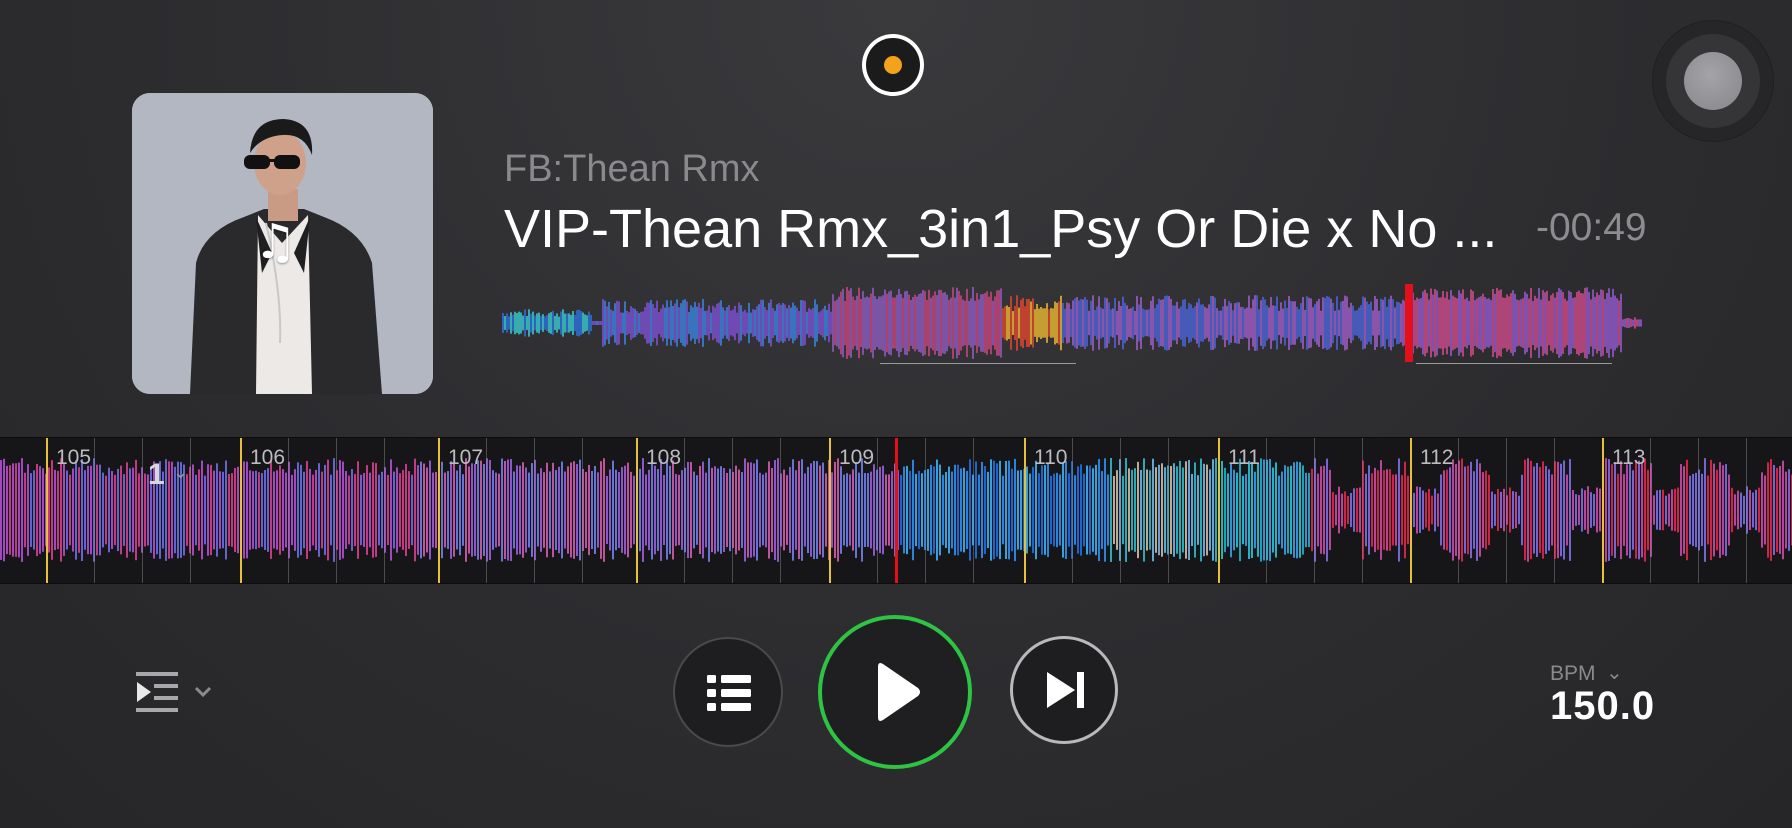 This screenshot has height=828, width=1792. What do you see at coordinates (268, 457) in the screenshot?
I see `beat-marker-label: 106` at bounding box center [268, 457].